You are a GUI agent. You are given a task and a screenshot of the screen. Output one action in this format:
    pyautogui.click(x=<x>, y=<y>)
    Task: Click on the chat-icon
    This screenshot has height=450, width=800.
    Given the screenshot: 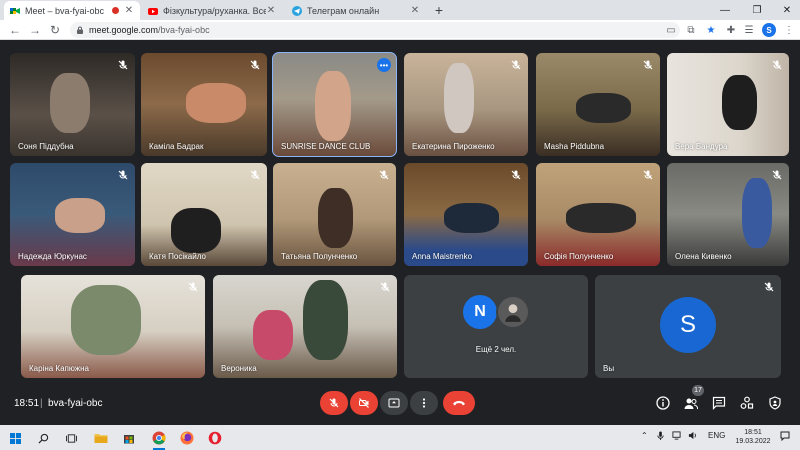 What is the action you would take?
    pyautogui.click(x=719, y=403)
    